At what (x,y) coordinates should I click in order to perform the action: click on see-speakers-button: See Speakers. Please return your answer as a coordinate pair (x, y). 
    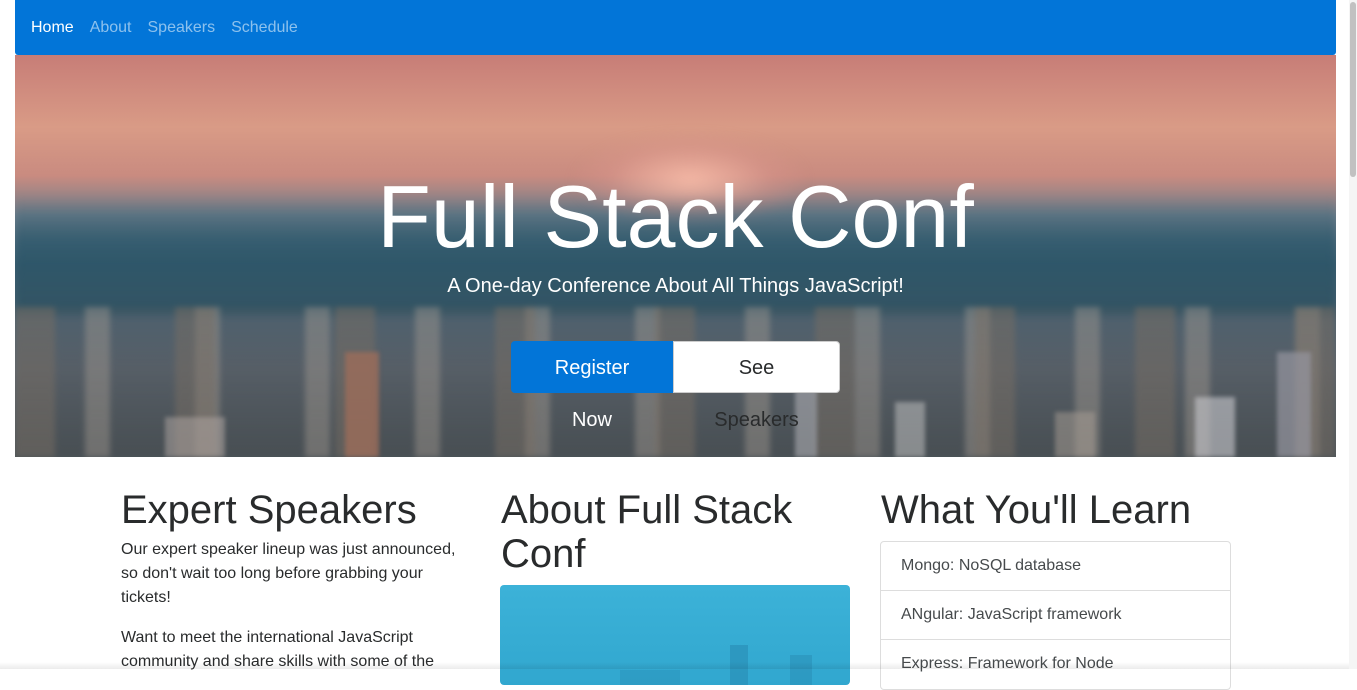
    Looking at the image, I should click on (756, 386).